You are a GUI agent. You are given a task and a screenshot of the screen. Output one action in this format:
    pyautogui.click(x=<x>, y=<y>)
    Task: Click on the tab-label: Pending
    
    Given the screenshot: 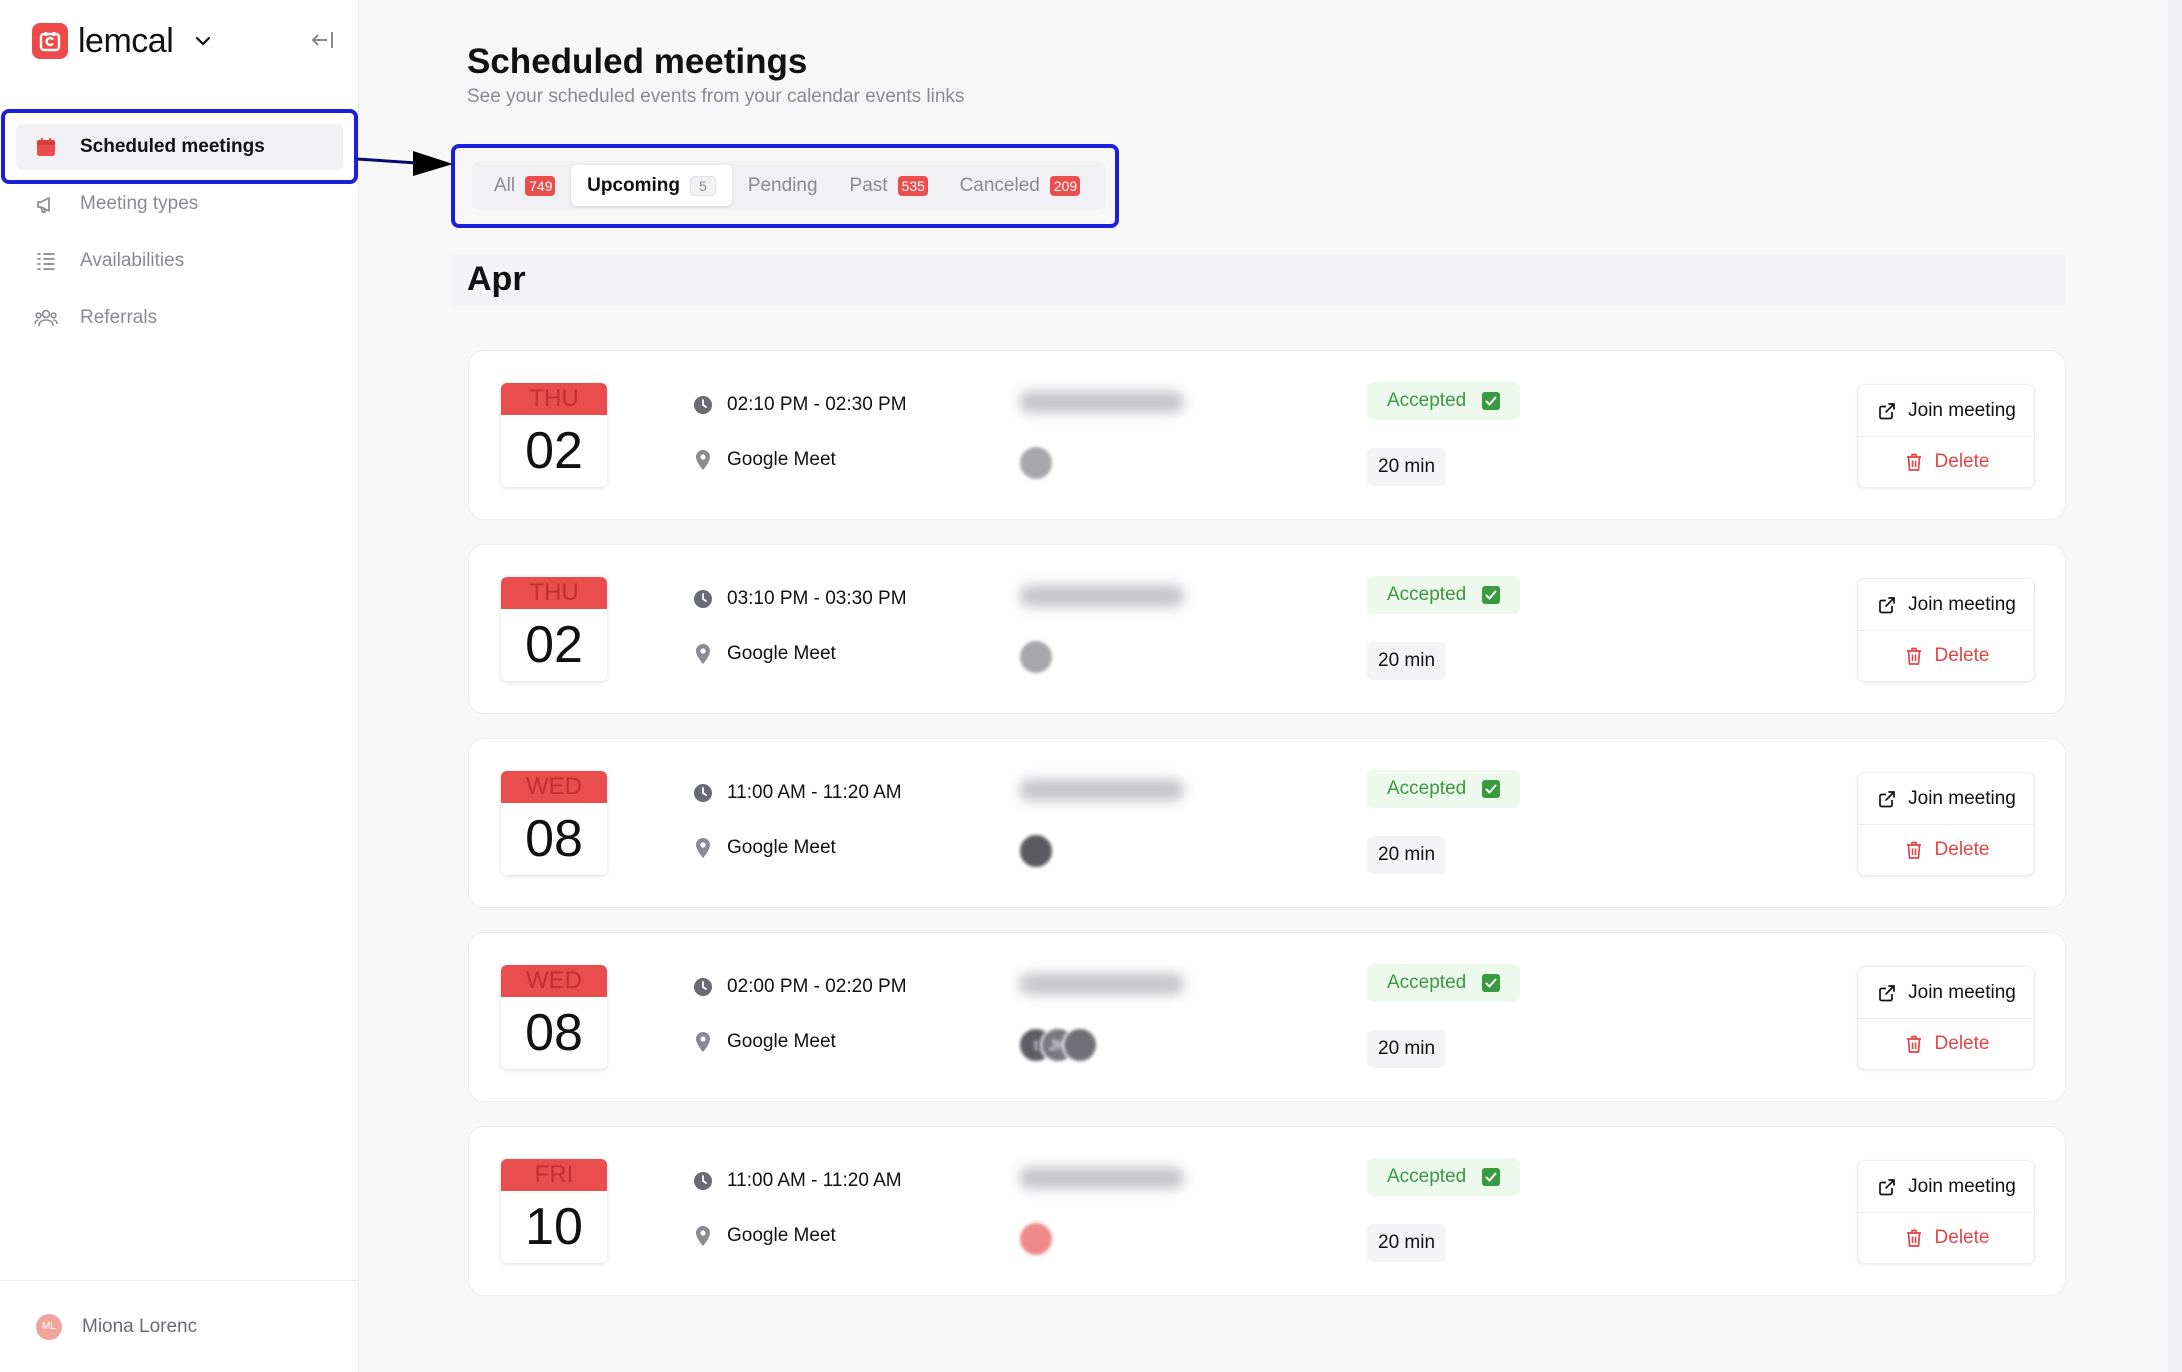 What is the action you would take?
    pyautogui.click(x=782, y=185)
    